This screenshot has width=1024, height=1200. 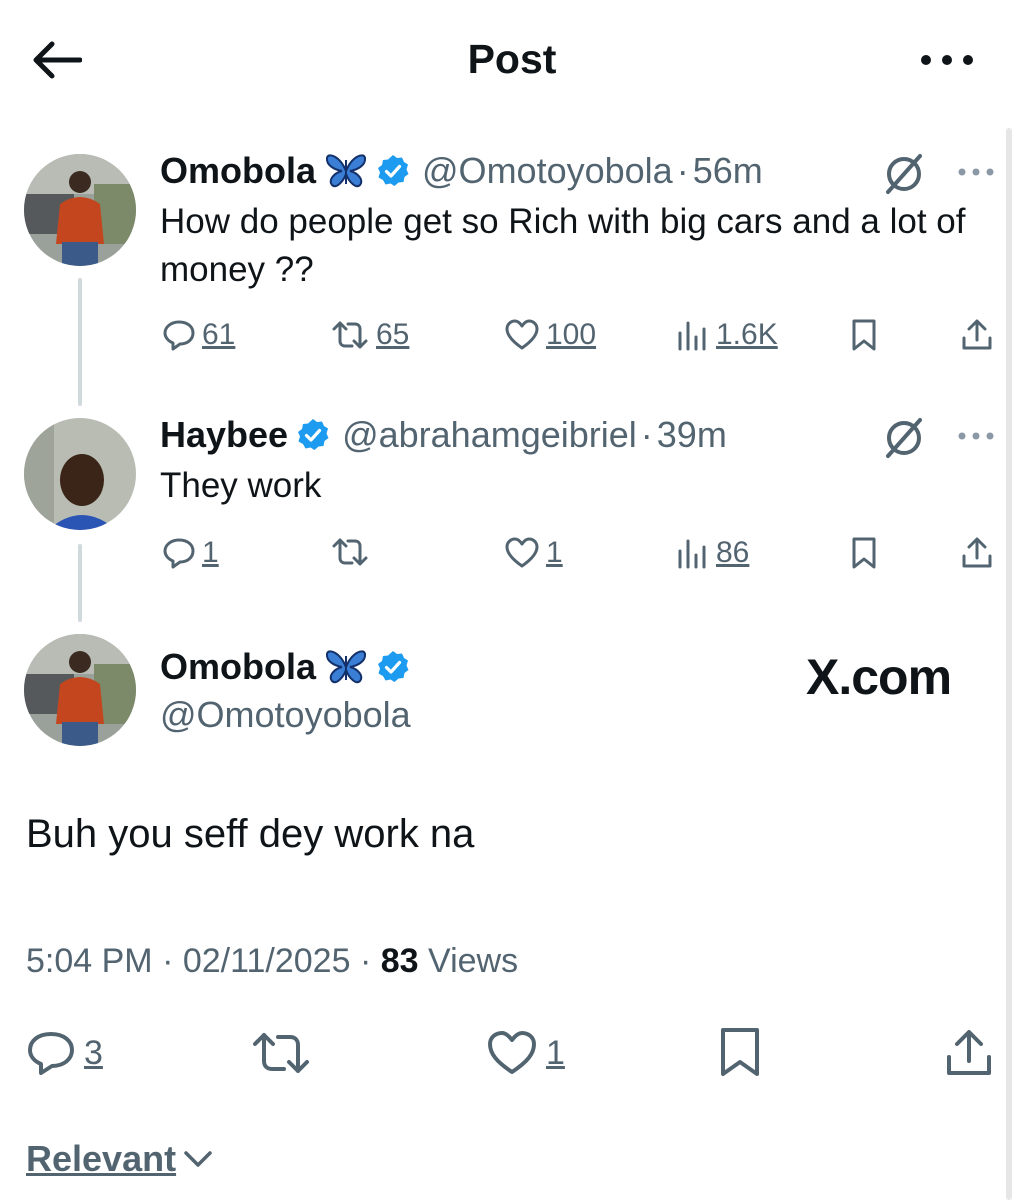 I want to click on views-count: 86, so click(x=733, y=552).